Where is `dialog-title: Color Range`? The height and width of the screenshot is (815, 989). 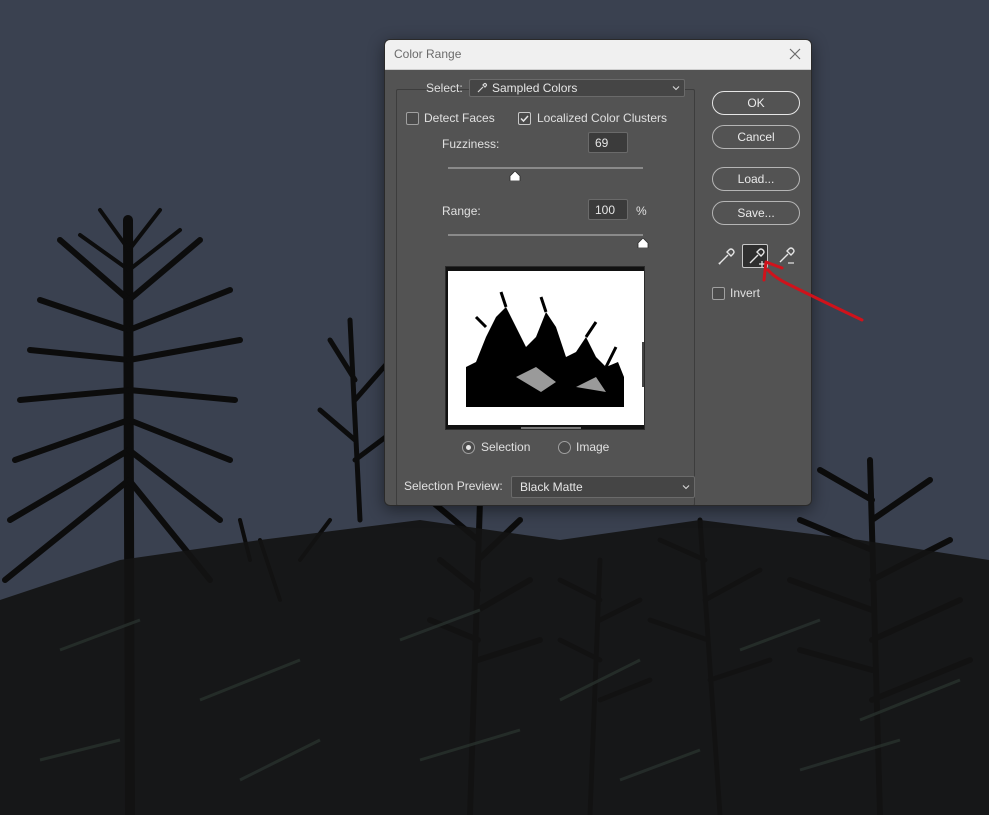
dialog-title: Color Range is located at coordinates (428, 54).